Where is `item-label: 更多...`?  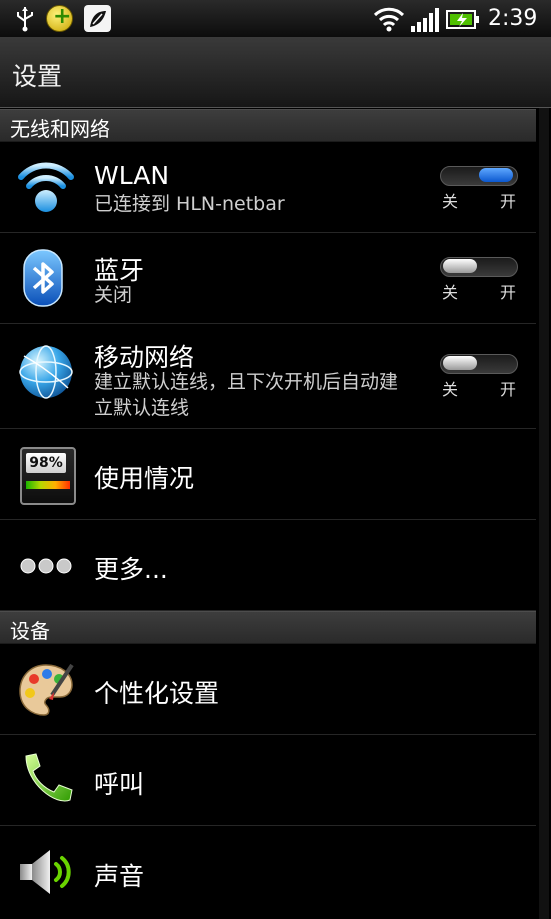
item-label: 更多... is located at coordinates (131, 569).